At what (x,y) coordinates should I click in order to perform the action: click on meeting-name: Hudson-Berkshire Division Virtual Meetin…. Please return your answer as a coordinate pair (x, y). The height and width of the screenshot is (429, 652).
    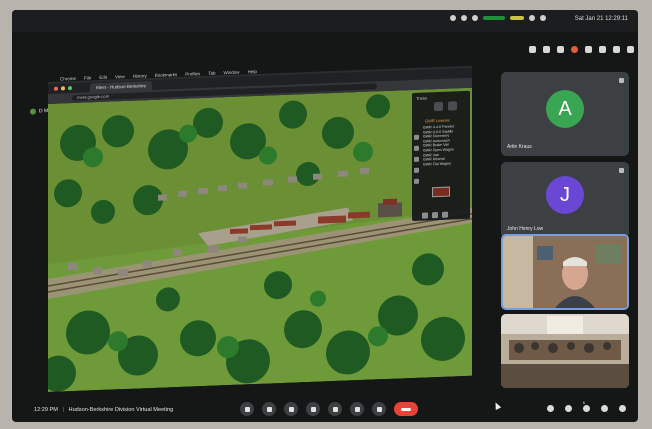
    Looking at the image, I should click on (121, 410).